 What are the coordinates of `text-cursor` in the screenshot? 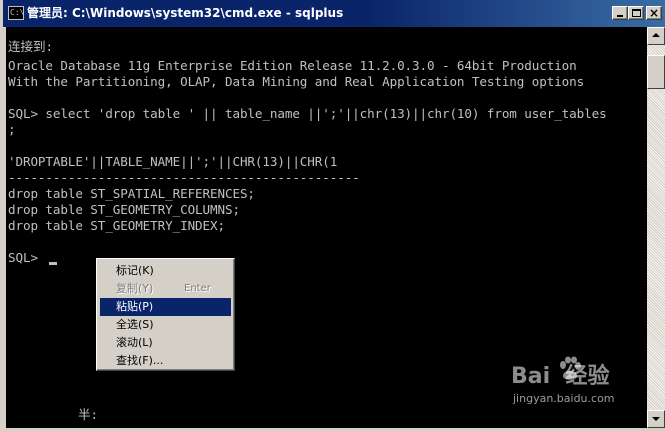 It's located at (53, 263).